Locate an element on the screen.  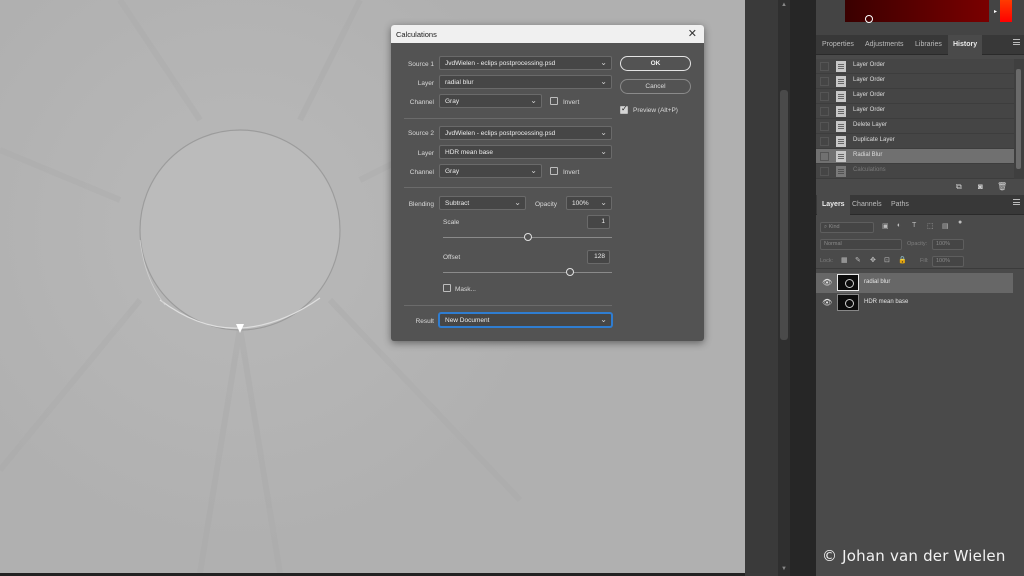
shape-filter-icon: ⬚ is located at coordinates (930, 226).